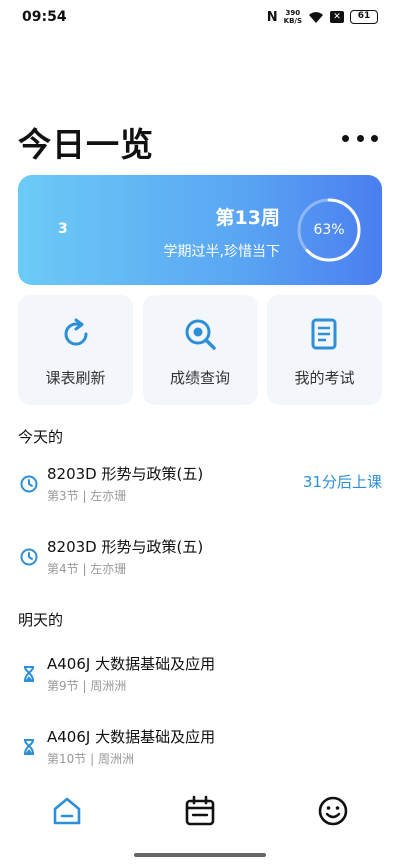 The width and height of the screenshot is (400, 866). I want to click on course-meta: 第10节 | 周洲洲, so click(90, 759).